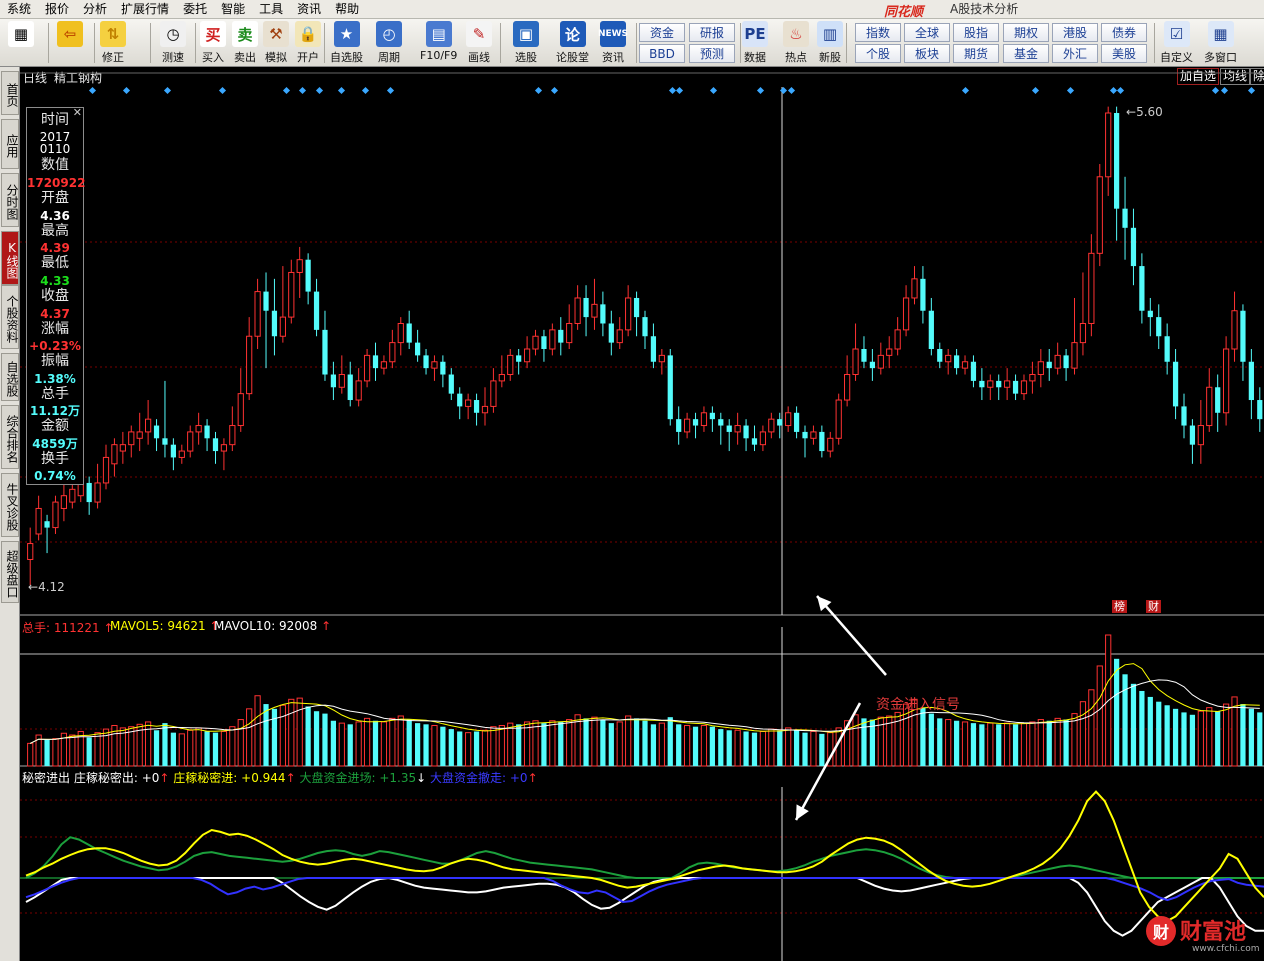 The height and width of the screenshot is (961, 1264). What do you see at coordinates (1154, 43) in the screenshot?
I see `toolbar-separator` at bounding box center [1154, 43].